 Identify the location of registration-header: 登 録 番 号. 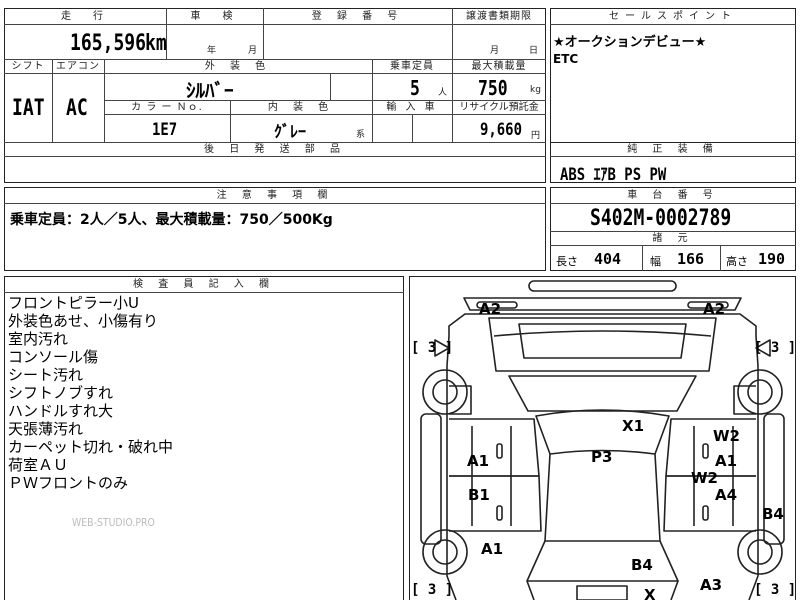
(357, 16).